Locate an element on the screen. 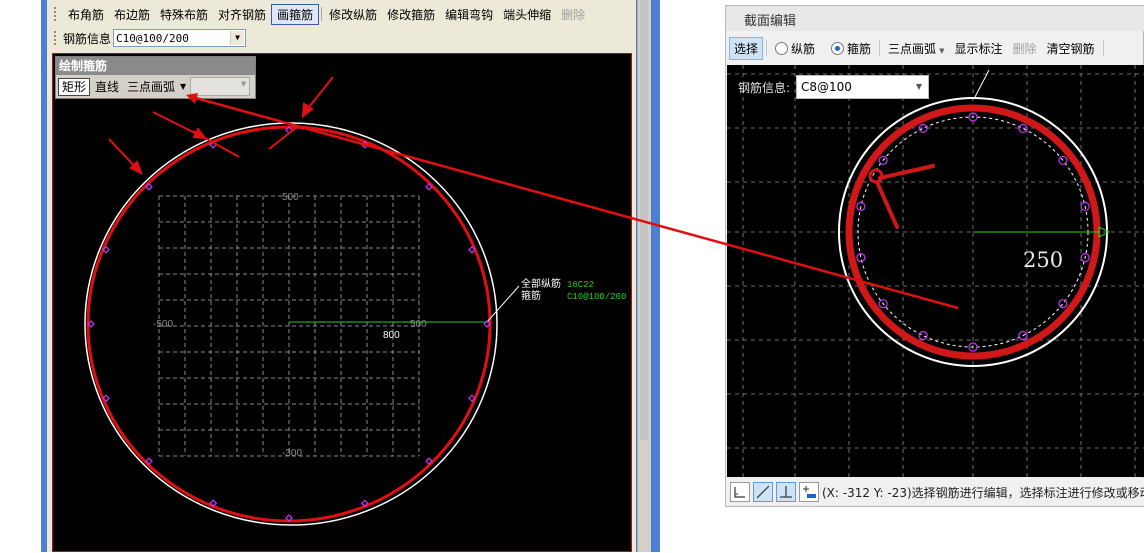 The height and width of the screenshot is (553, 1144). window-border is located at coordinates (655, 276).